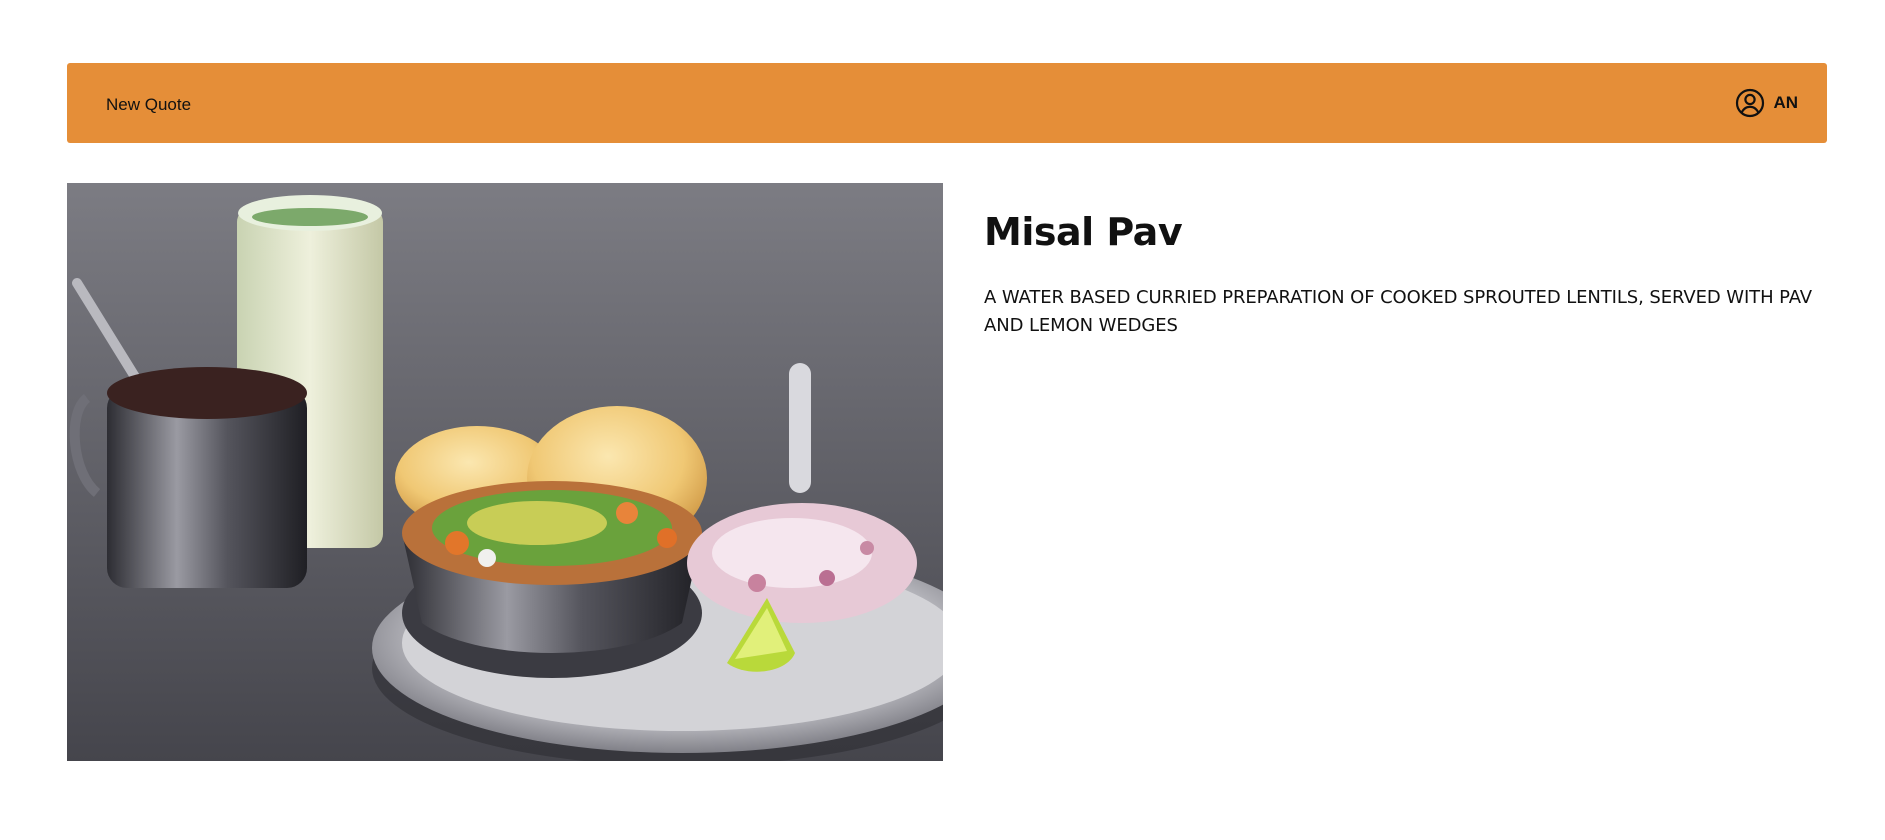 This screenshot has height=840, width=1885. What do you see at coordinates (1766, 103) in the screenshot?
I see `user-menu: AN` at bounding box center [1766, 103].